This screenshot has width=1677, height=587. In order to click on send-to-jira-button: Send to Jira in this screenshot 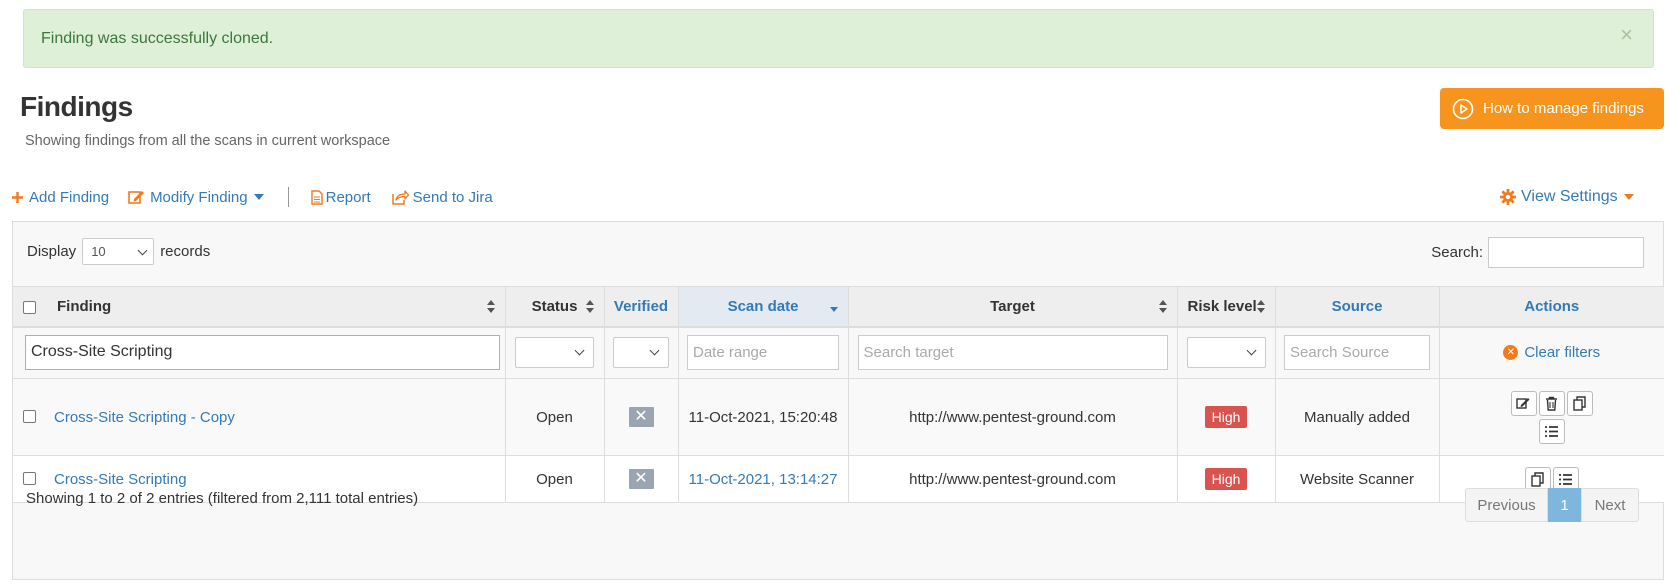, I will do `click(442, 197)`.